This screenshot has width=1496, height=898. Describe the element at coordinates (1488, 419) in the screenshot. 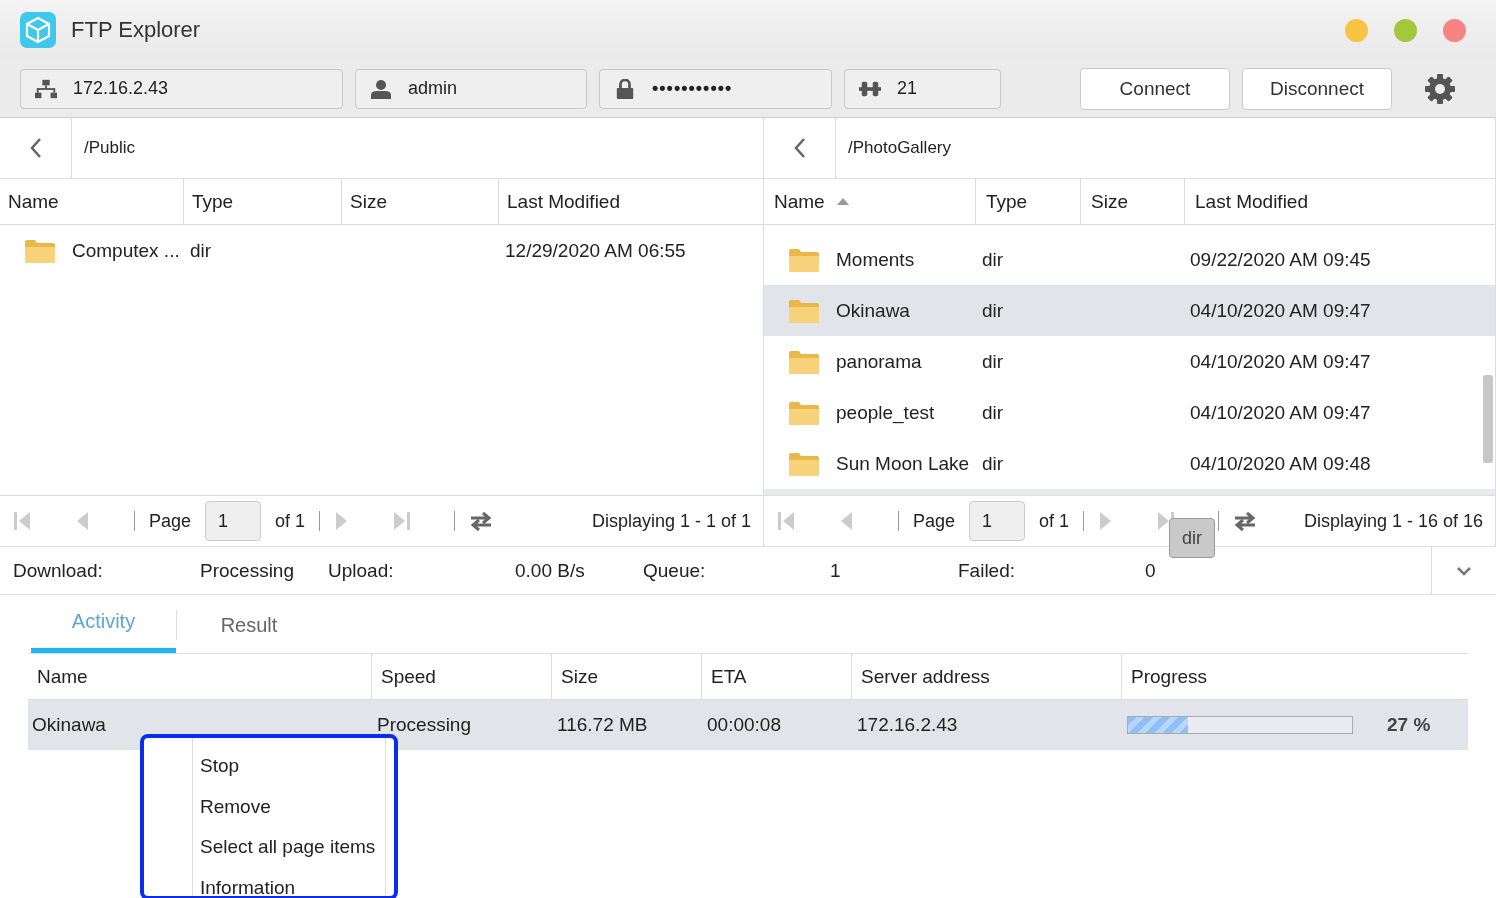

I see `scrollbar-thumb` at that location.